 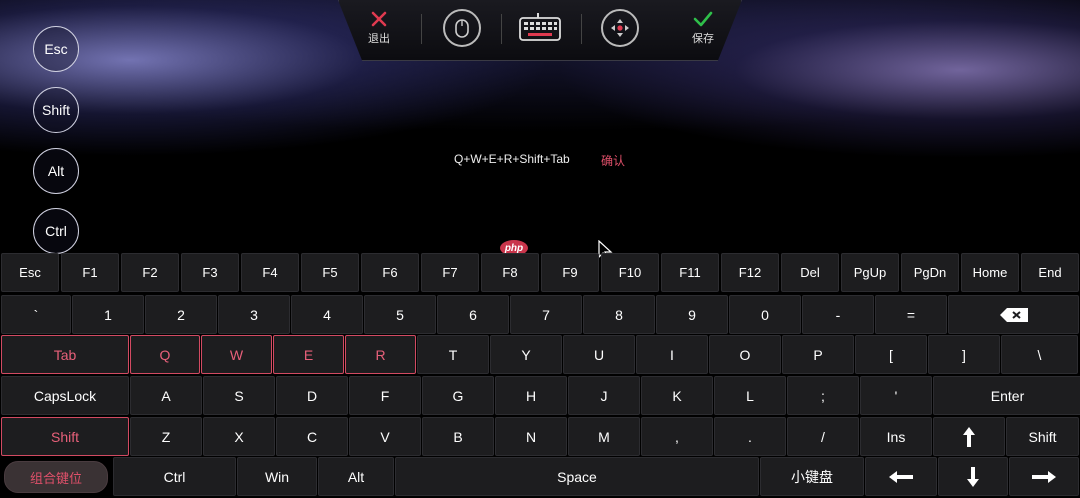 I want to click on key-i: I, so click(x=672, y=354).